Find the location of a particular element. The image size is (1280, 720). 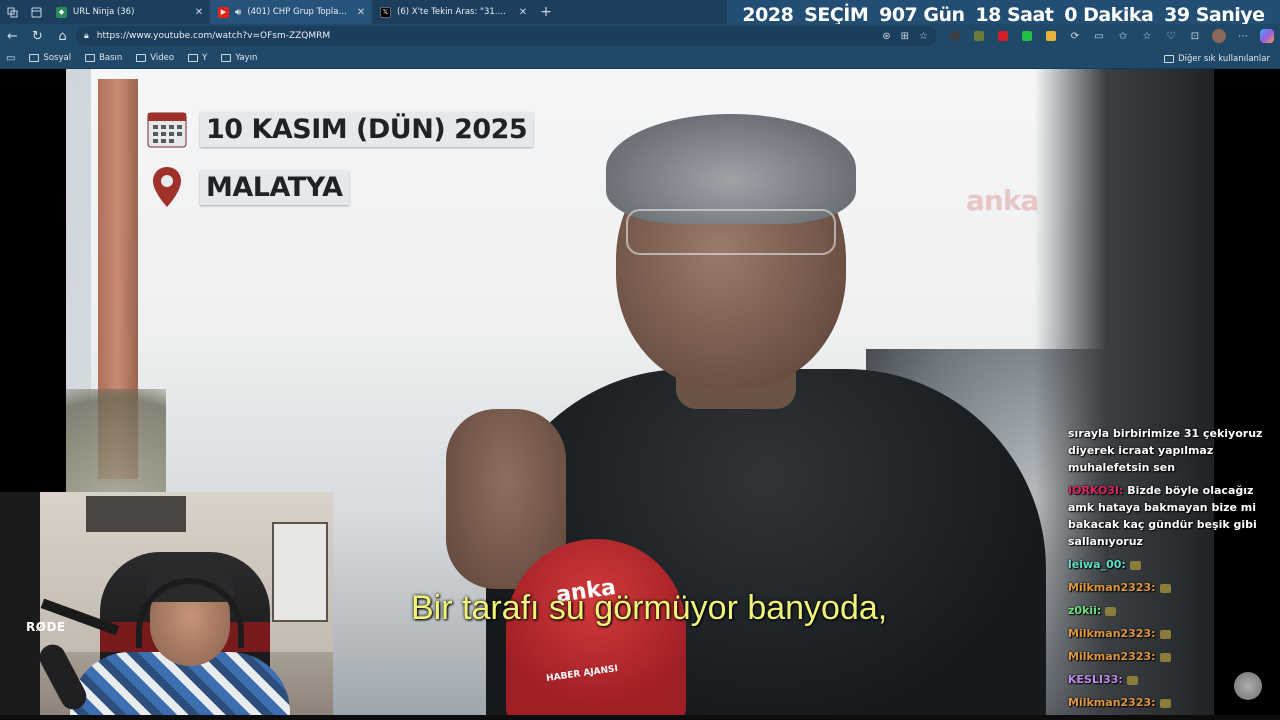

countdown-minutes: 0 is located at coordinates (1070, 14).